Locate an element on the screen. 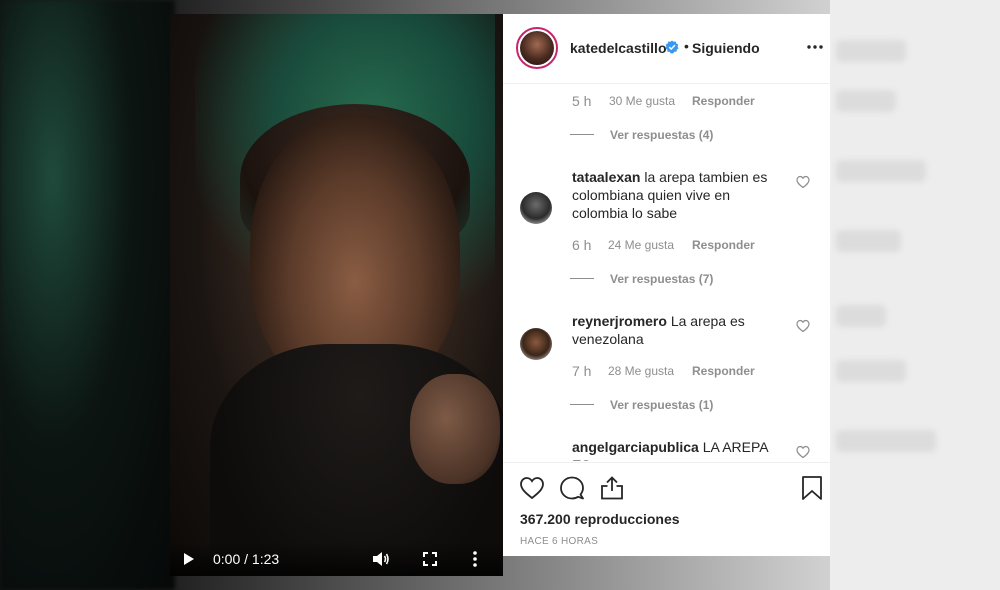  comment-likes: 30 Me gusta is located at coordinates (642, 101).